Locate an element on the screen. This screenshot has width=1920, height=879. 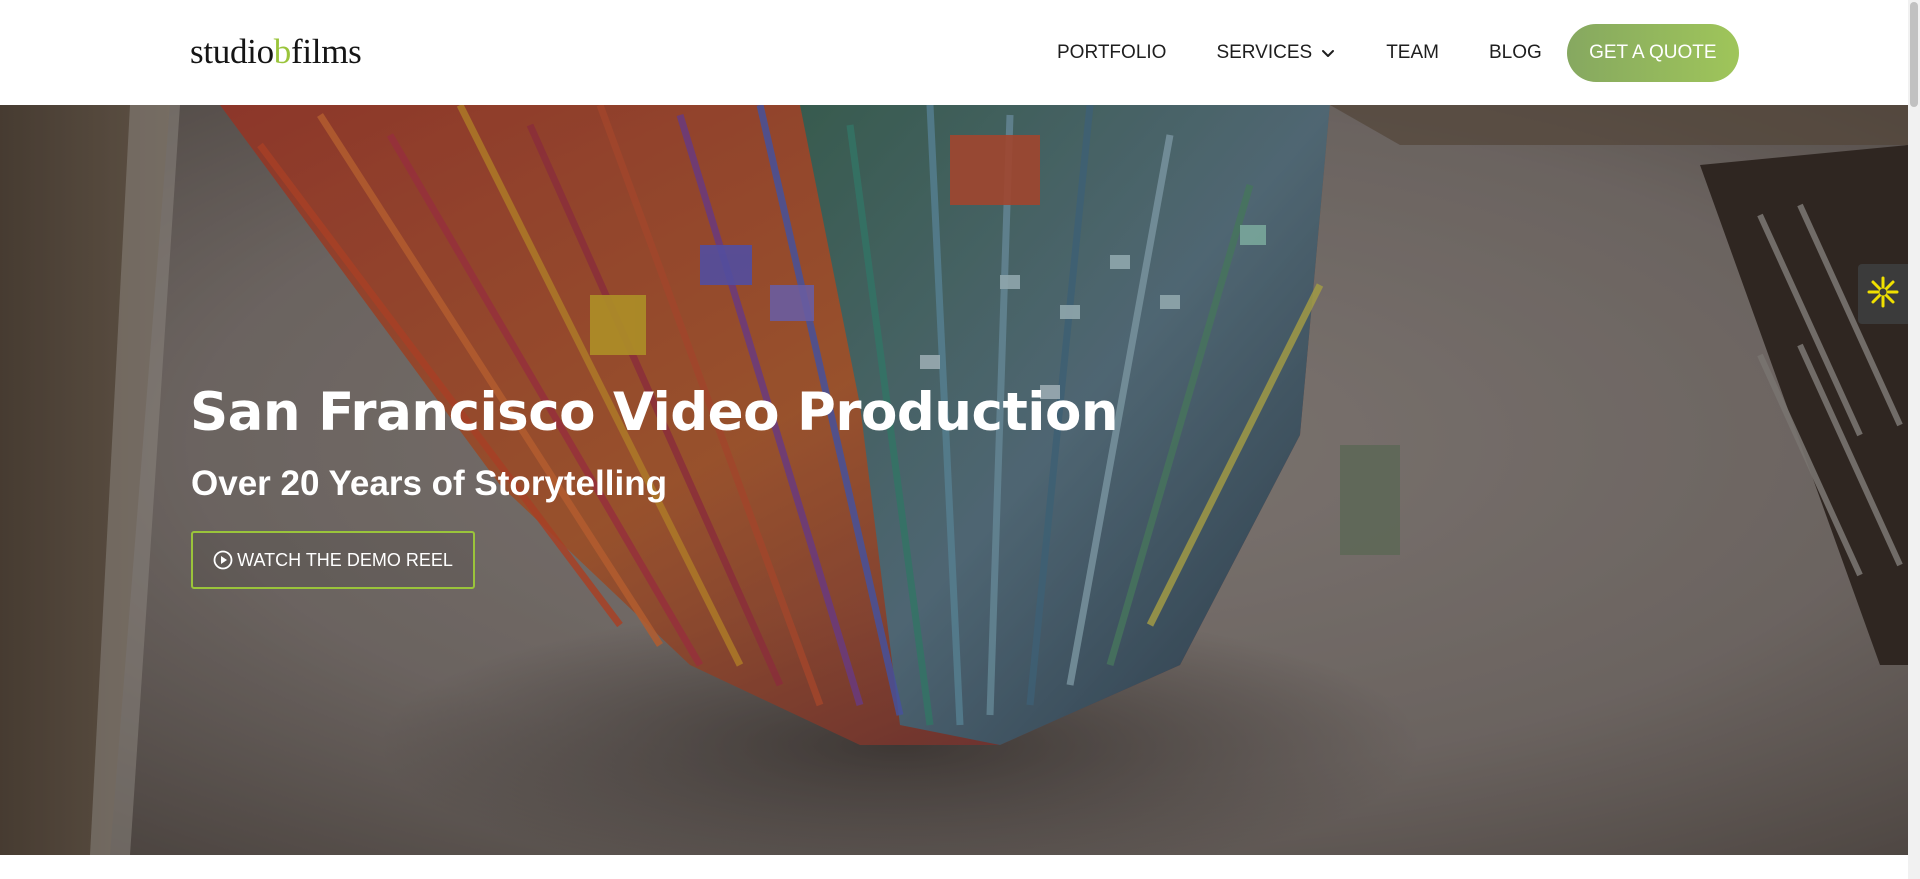
hero-title: San Francisco Video Production is located at coordinates (654, 412).